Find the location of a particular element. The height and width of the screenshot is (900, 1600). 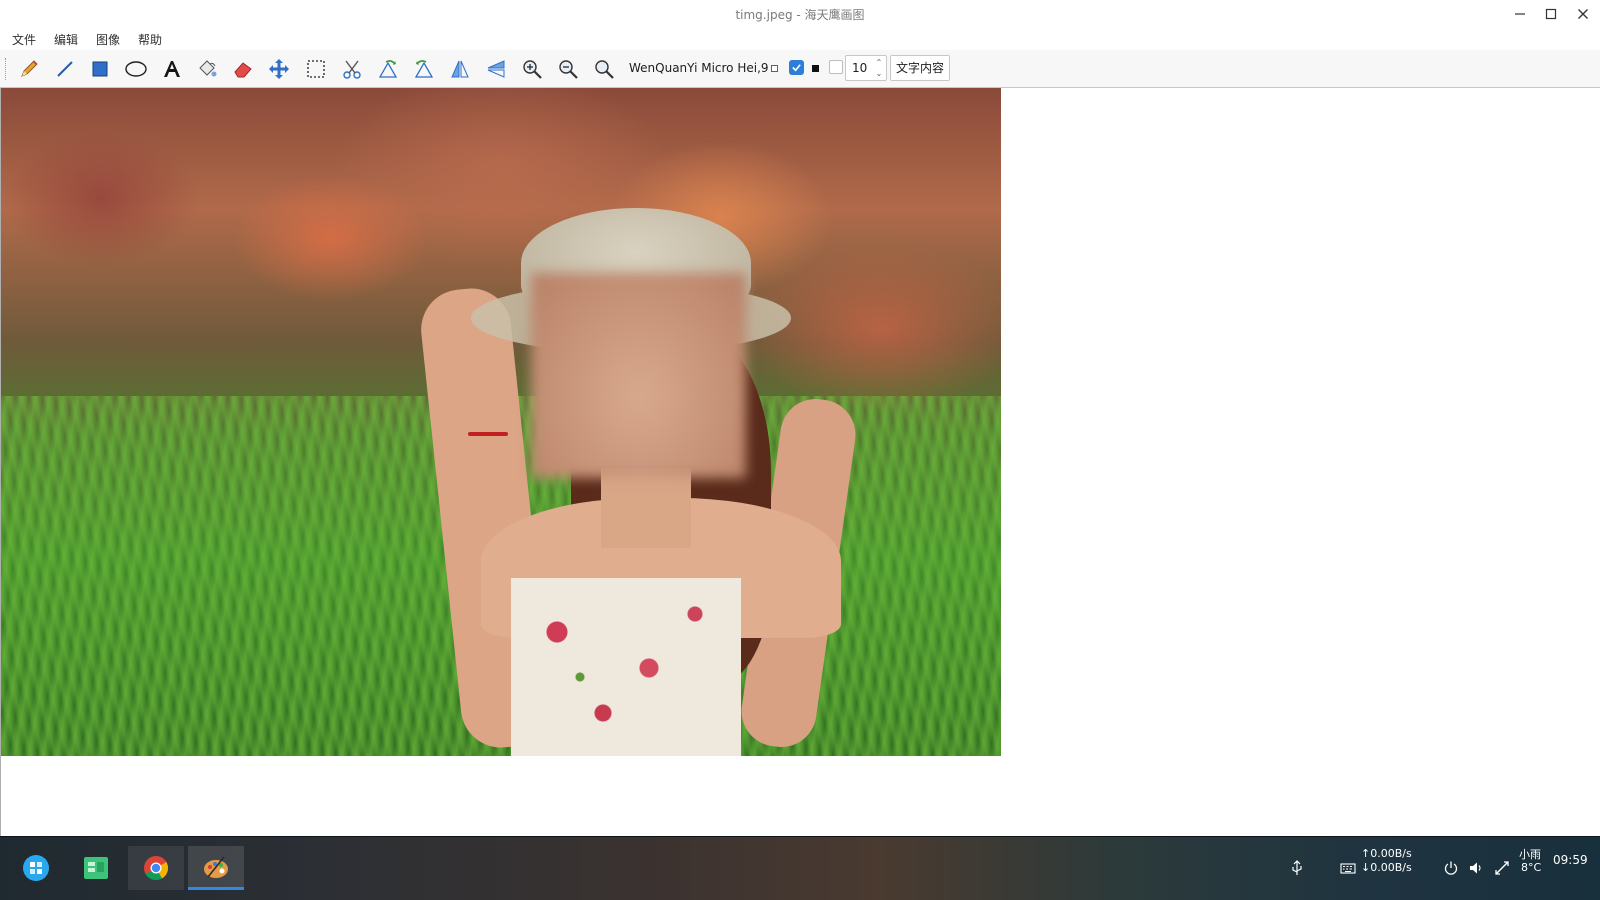

zoom-out-icon is located at coordinates (568, 69).